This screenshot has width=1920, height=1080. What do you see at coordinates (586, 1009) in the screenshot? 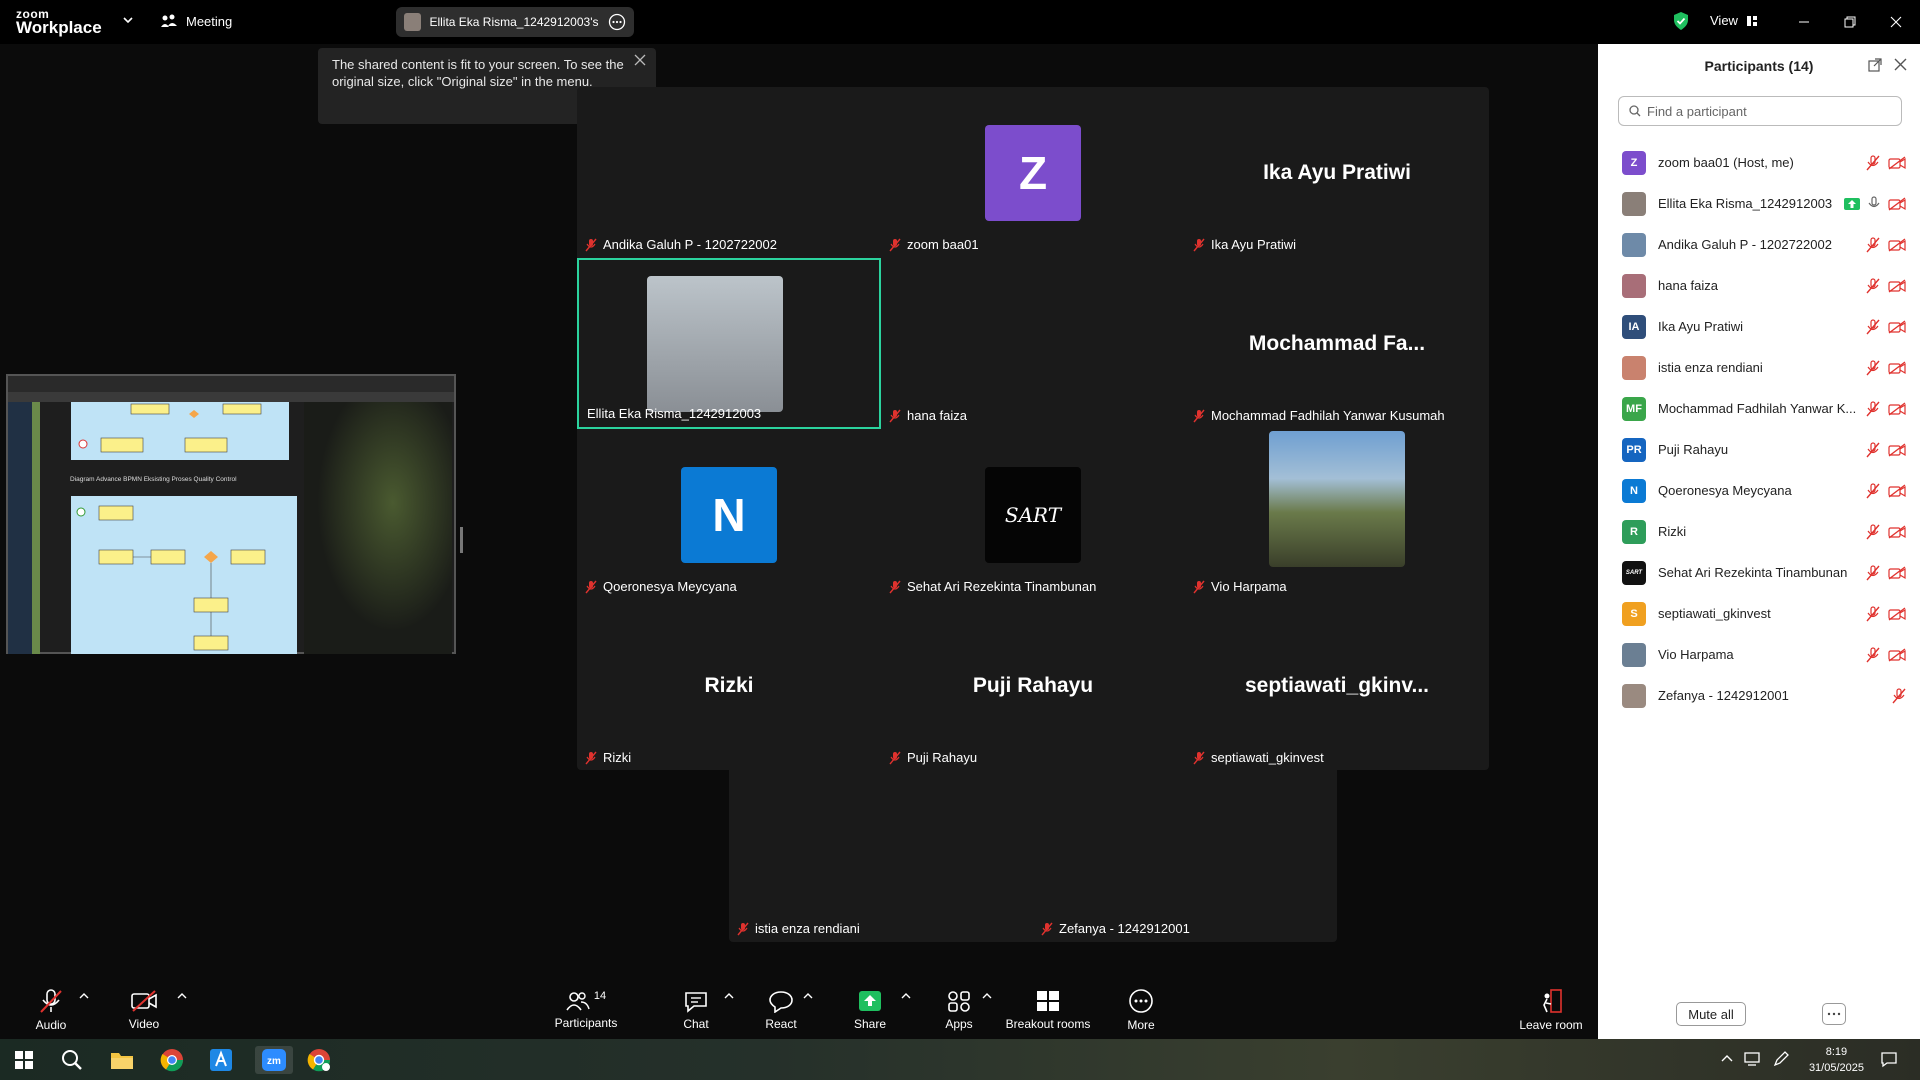
I see `participants-button: 14 Participants` at bounding box center [586, 1009].